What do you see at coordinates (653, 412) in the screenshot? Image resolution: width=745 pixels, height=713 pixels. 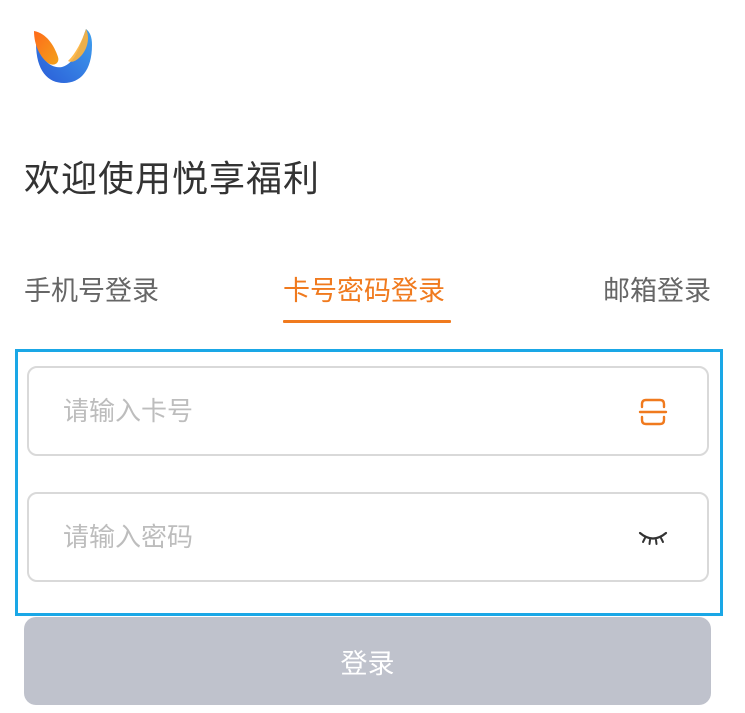 I see `scan-icon` at bounding box center [653, 412].